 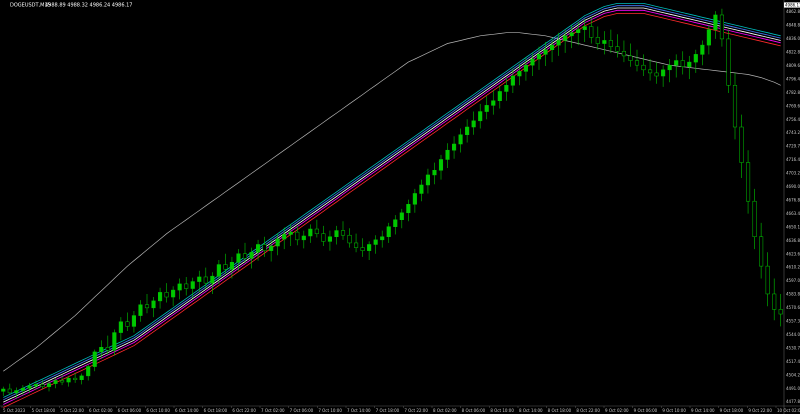 What do you see at coordinates (788, 410) in the screenshot?
I see `time-tick-label: 10 Oct 02:00` at bounding box center [788, 410].